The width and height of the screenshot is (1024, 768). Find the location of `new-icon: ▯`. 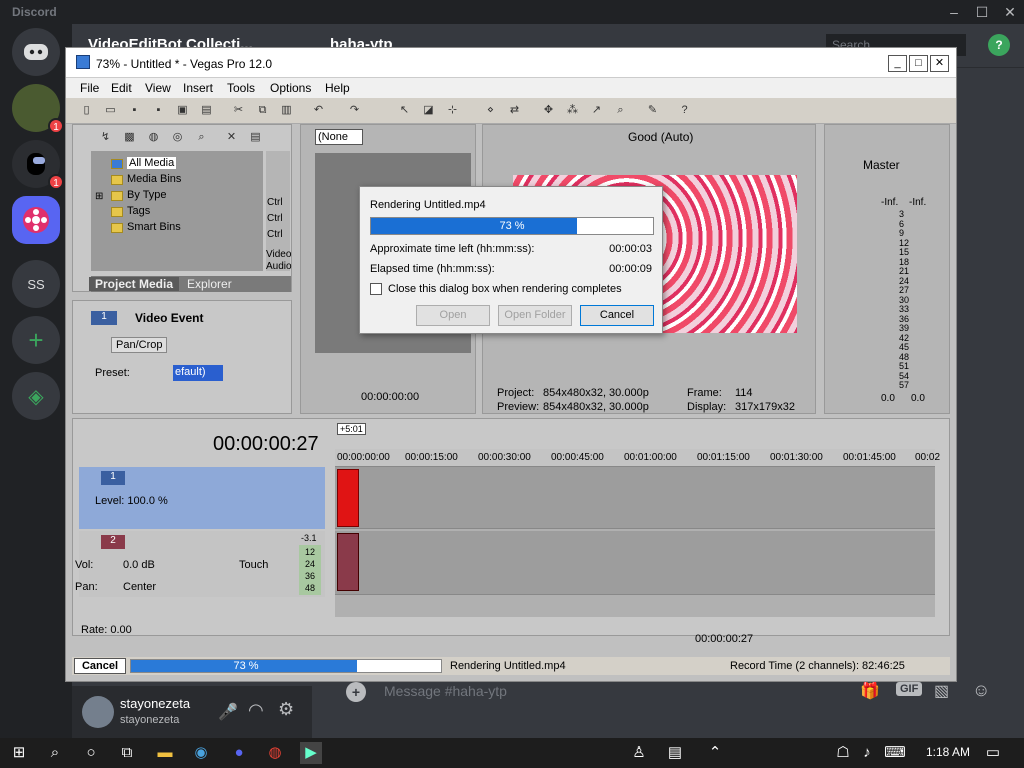

new-icon: ▯ is located at coordinates (86, 110).